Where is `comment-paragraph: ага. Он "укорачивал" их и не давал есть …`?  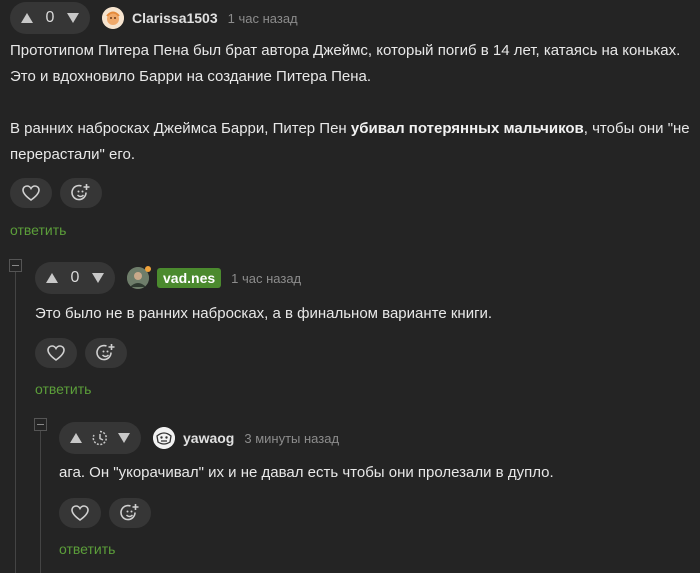
comment-paragraph: ага. Он "укорачивал" их и не давал есть … is located at coordinates (306, 472).